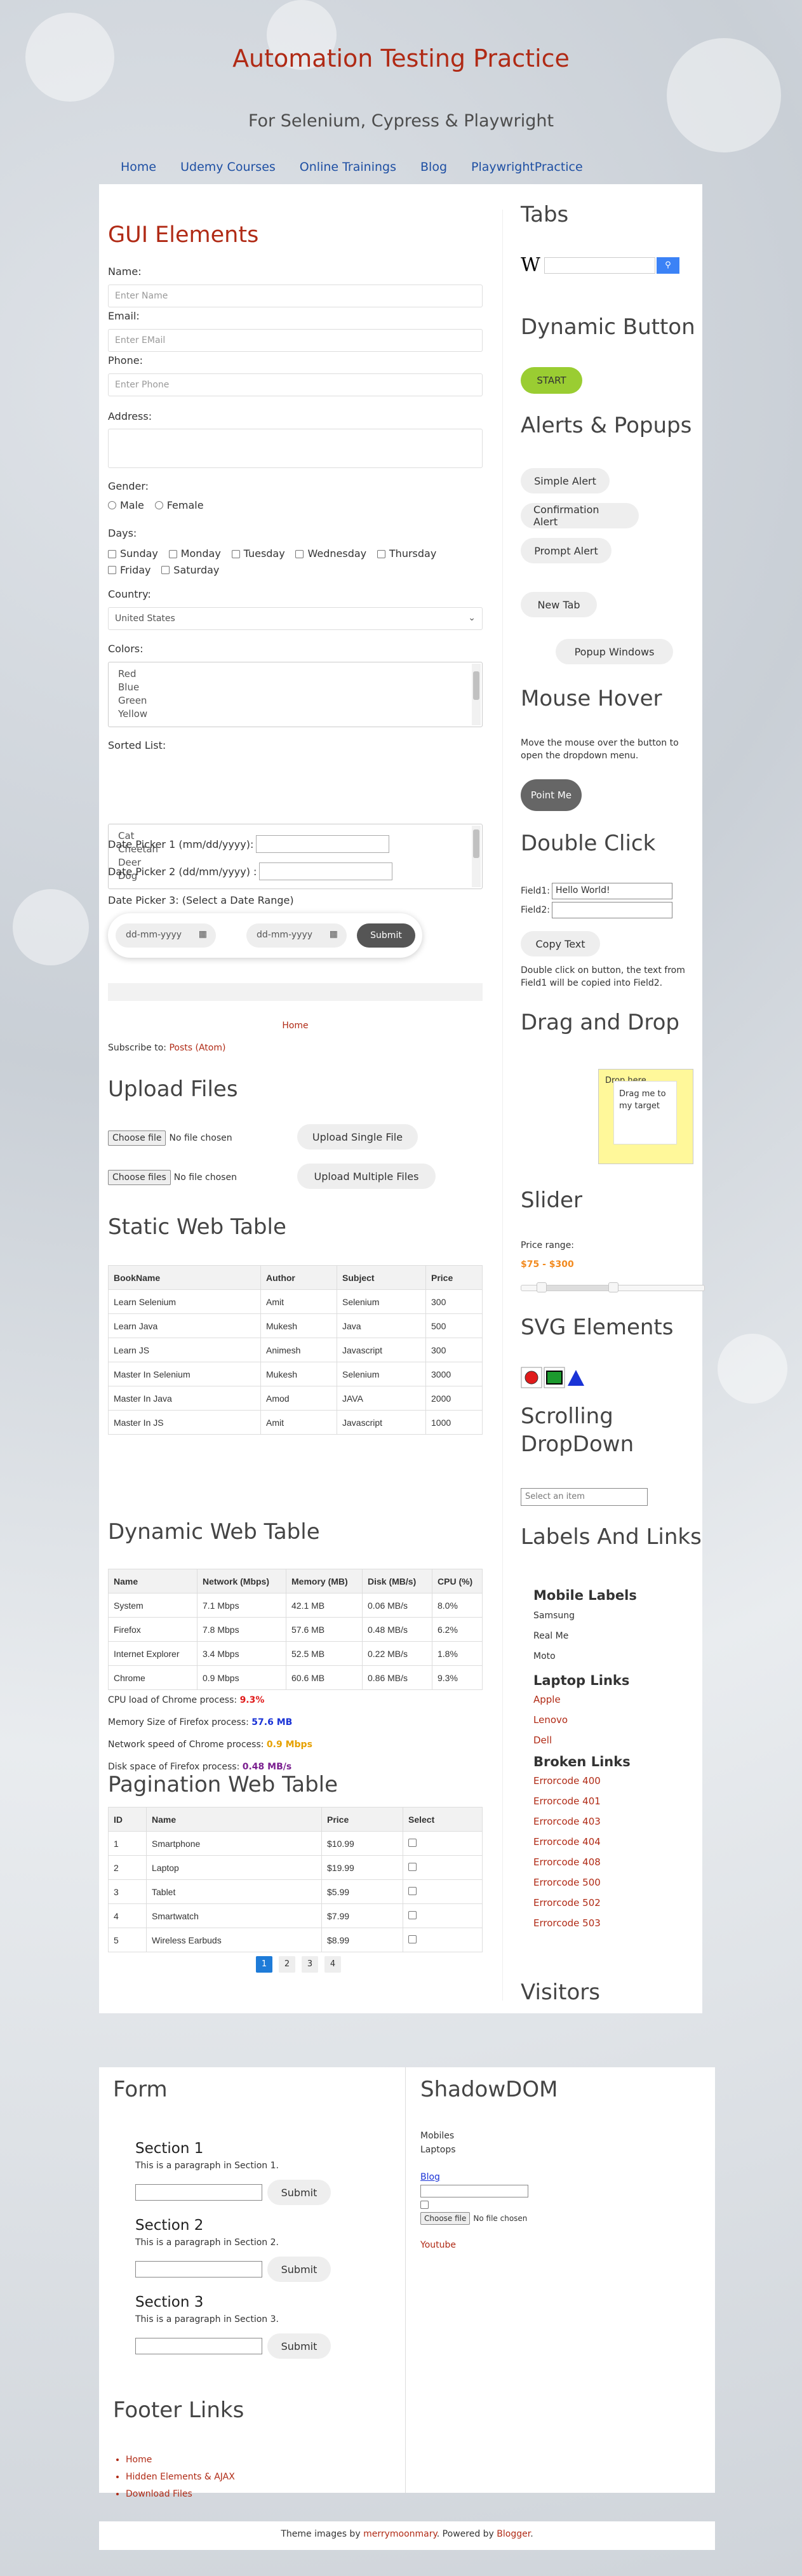 The height and width of the screenshot is (2576, 802). I want to click on date-range-submit-button: Submit, so click(386, 935).